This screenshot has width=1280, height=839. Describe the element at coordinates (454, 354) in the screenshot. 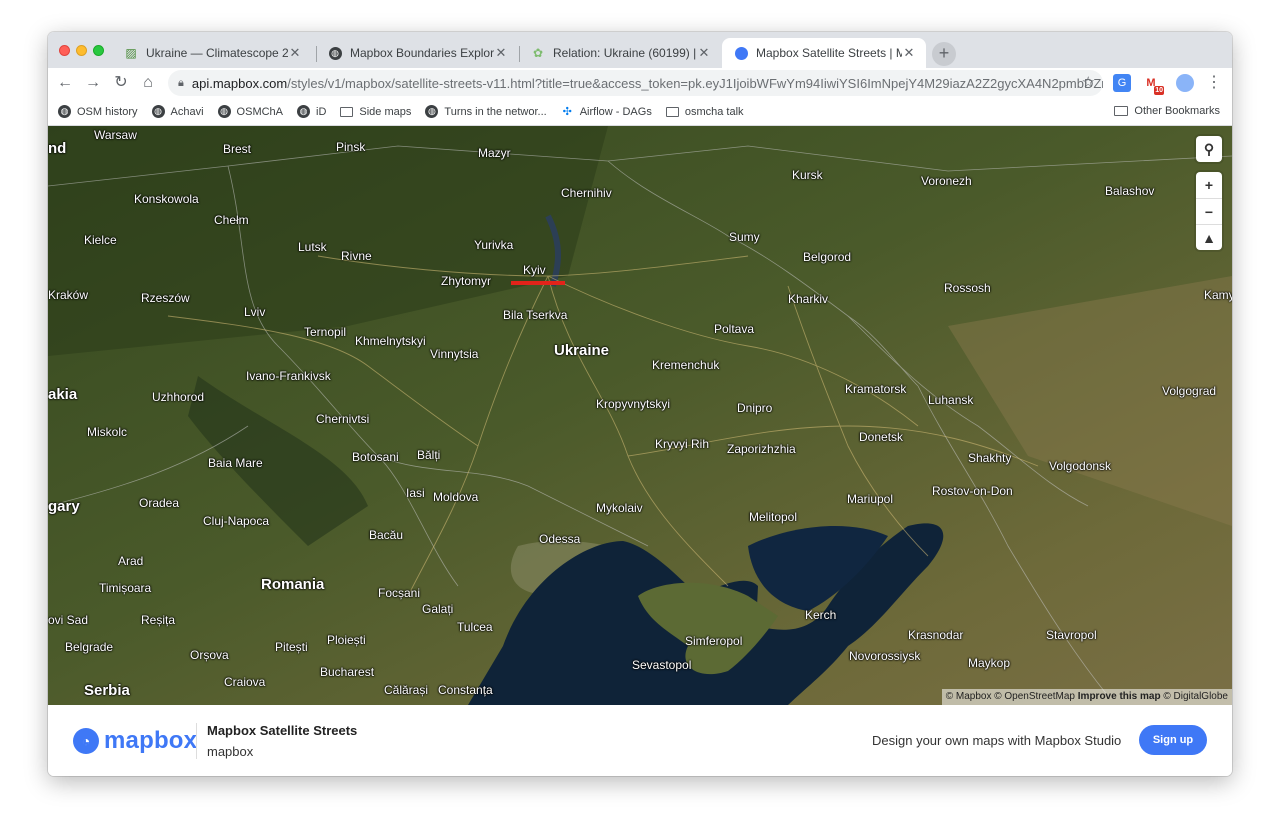

I see `map-label-vinnytsia: Vinnytsia` at that location.